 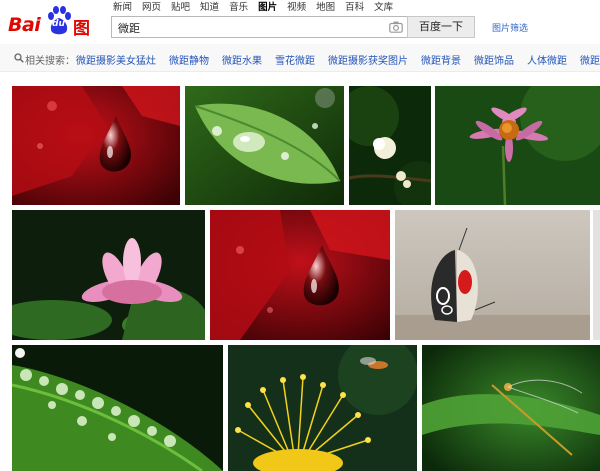 I want to click on search-icon, so click(x=19, y=58).